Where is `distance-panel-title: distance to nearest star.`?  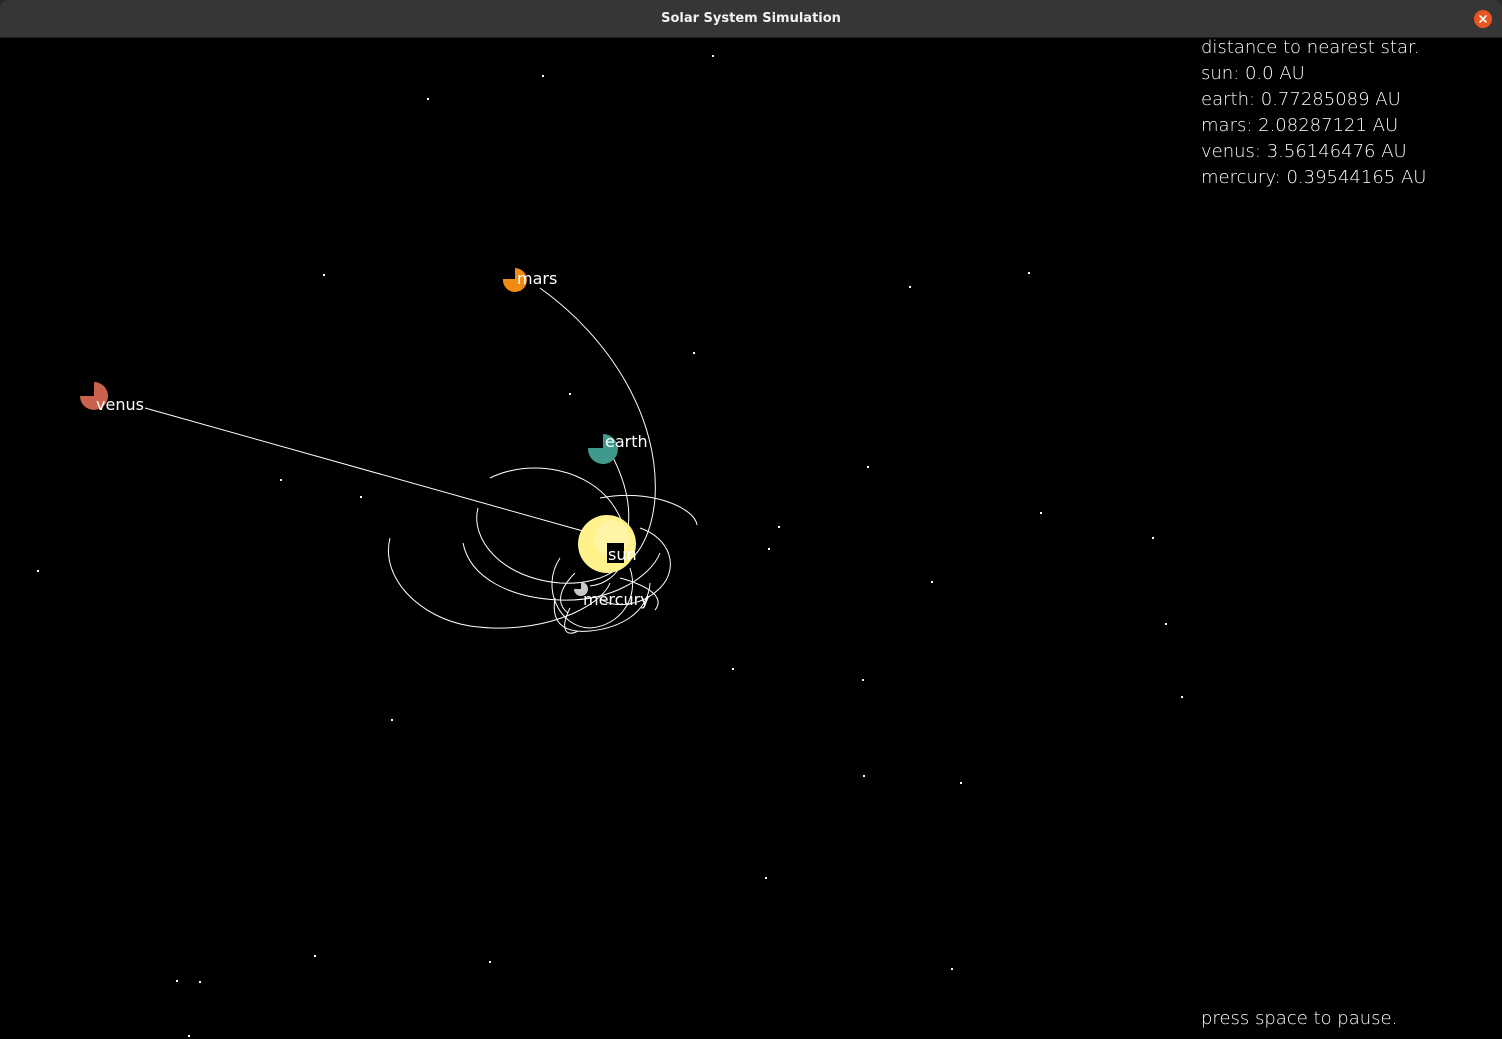
distance-panel-title: distance to nearest star. is located at coordinates (1310, 47).